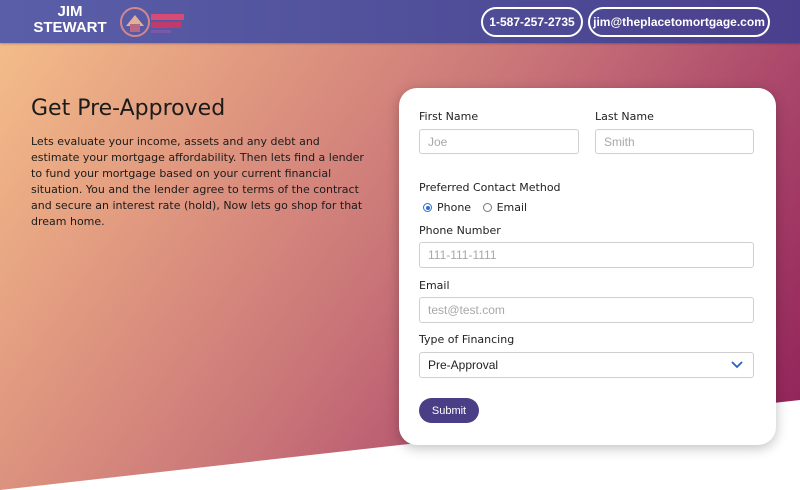 The width and height of the screenshot is (800, 490). What do you see at coordinates (737, 365) in the screenshot?
I see `chevron-down-icon` at bounding box center [737, 365].